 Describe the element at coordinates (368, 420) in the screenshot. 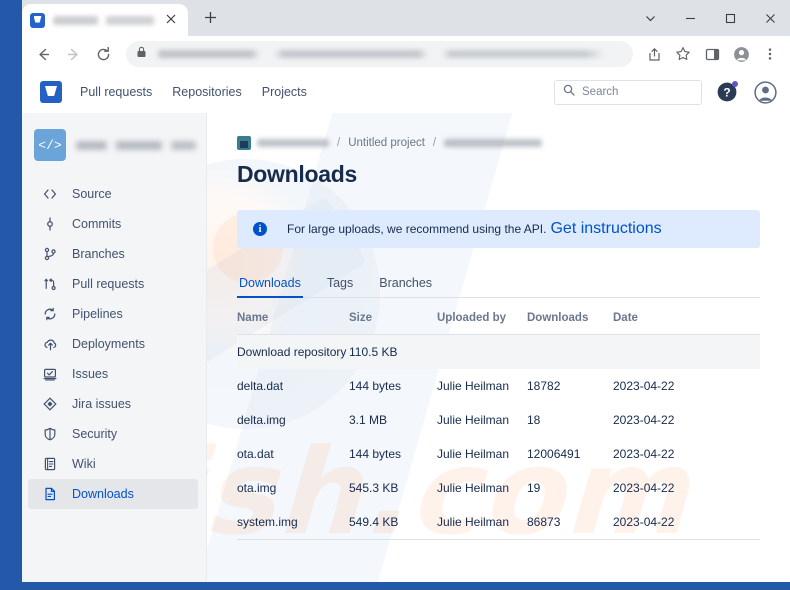

I see `cell-size: 3.1 MB` at that location.